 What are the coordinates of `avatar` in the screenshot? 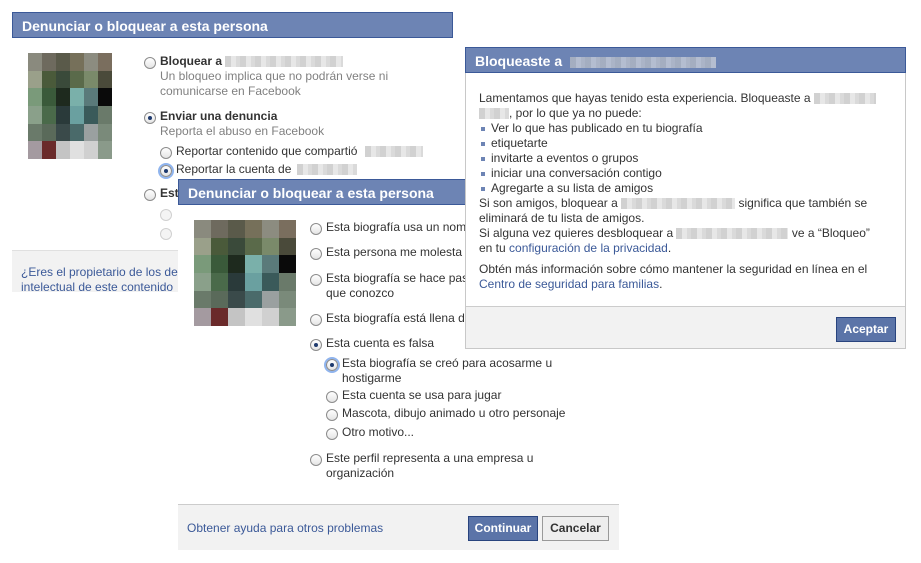 It's located at (70, 106).